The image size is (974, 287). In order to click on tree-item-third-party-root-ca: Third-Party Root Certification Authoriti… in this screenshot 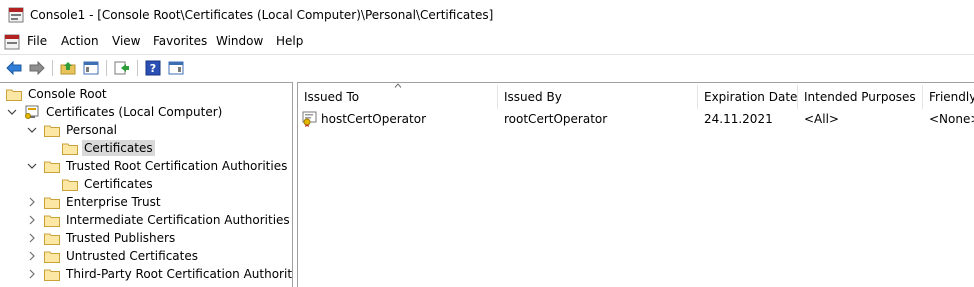, I will do `click(159, 274)`.